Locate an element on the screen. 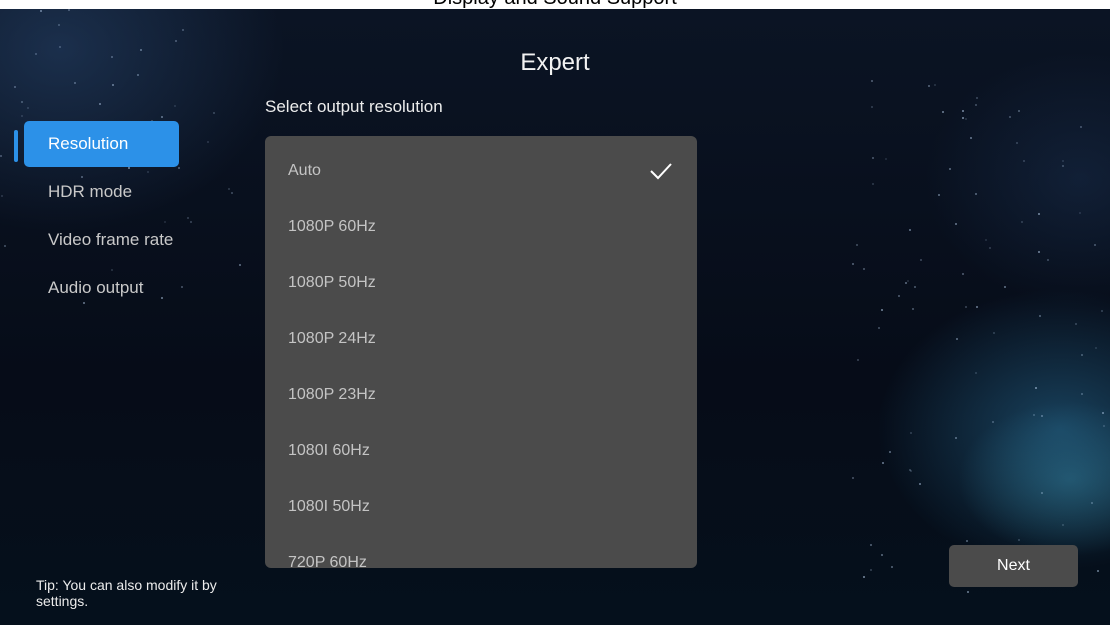 This screenshot has width=1110, height=625. sidebar-item-hdr-mode: HDR mode is located at coordinates (101, 192).